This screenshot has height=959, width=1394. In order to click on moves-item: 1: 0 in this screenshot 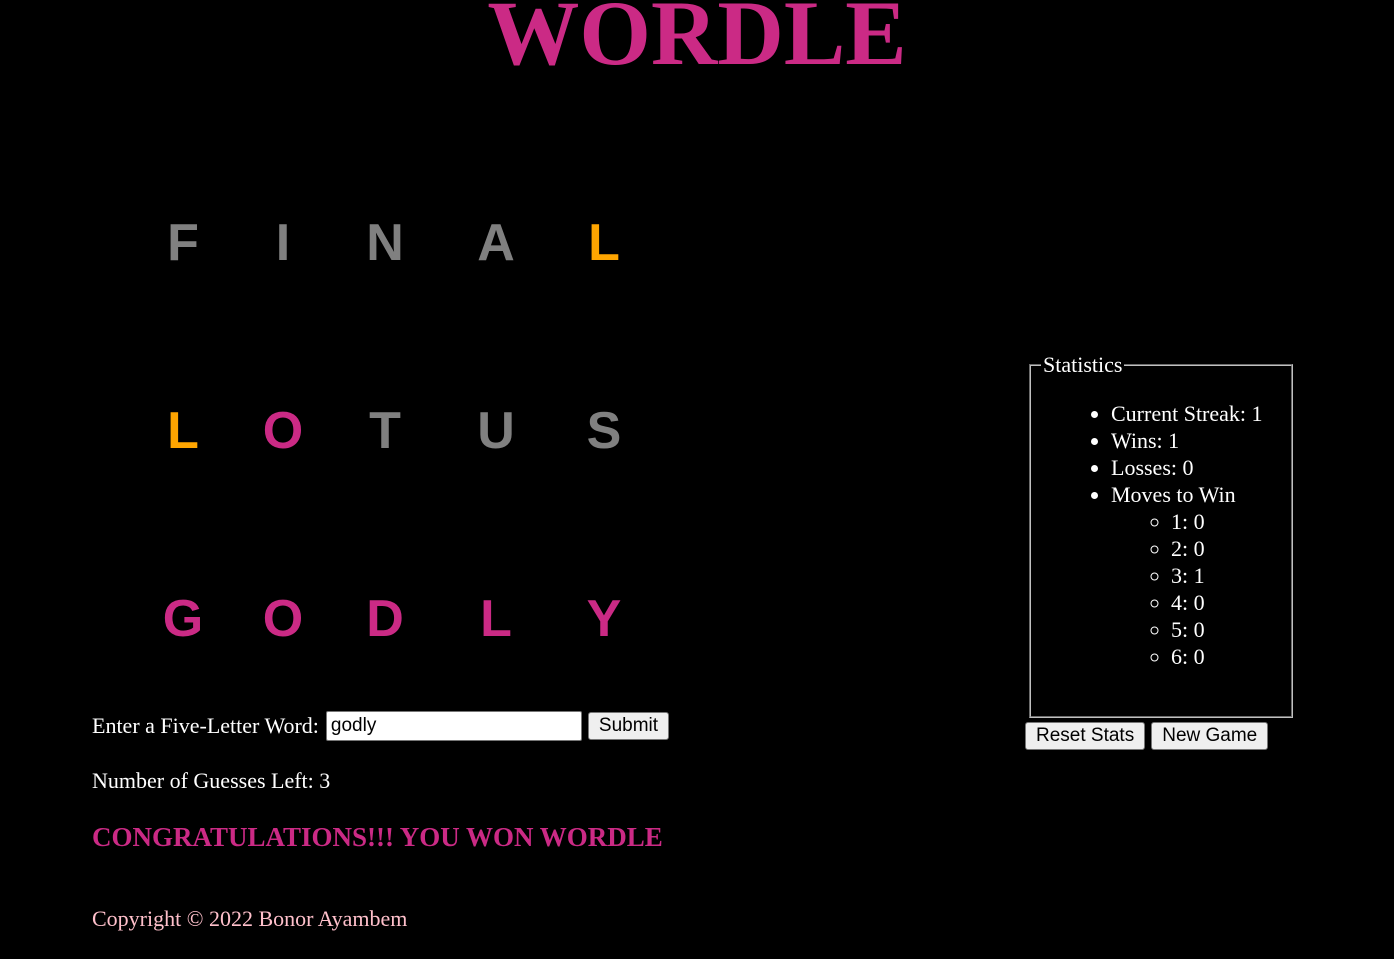, I will do `click(1231, 521)`.